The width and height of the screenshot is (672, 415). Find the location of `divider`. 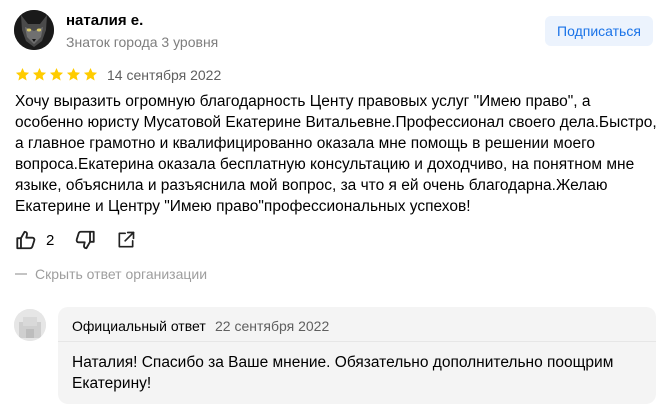

divider is located at coordinates (357, 341).